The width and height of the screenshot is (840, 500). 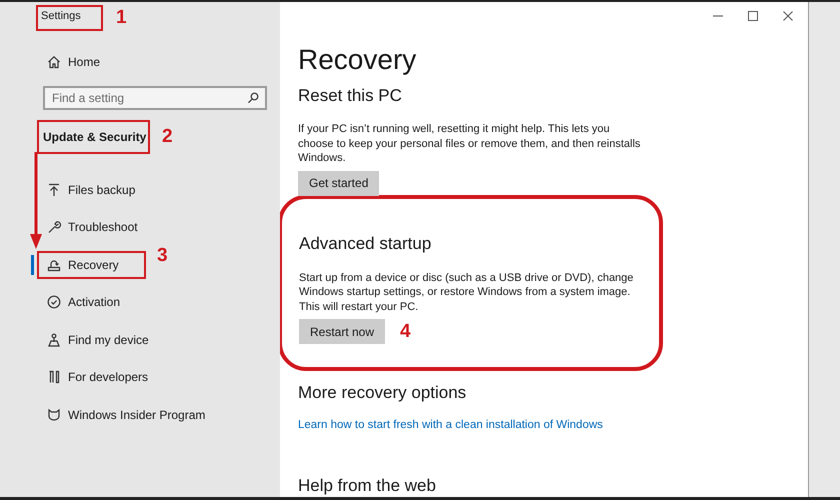 I want to click on search-input: Find a setting, so click(x=149, y=98).